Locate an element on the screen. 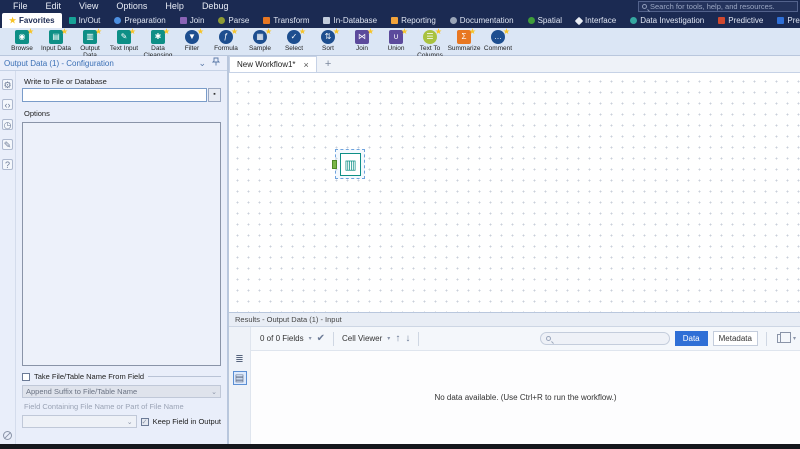 The width and height of the screenshot is (800, 449). palette-tool: ▤ ★ Input Data is located at coordinates (56, 43).